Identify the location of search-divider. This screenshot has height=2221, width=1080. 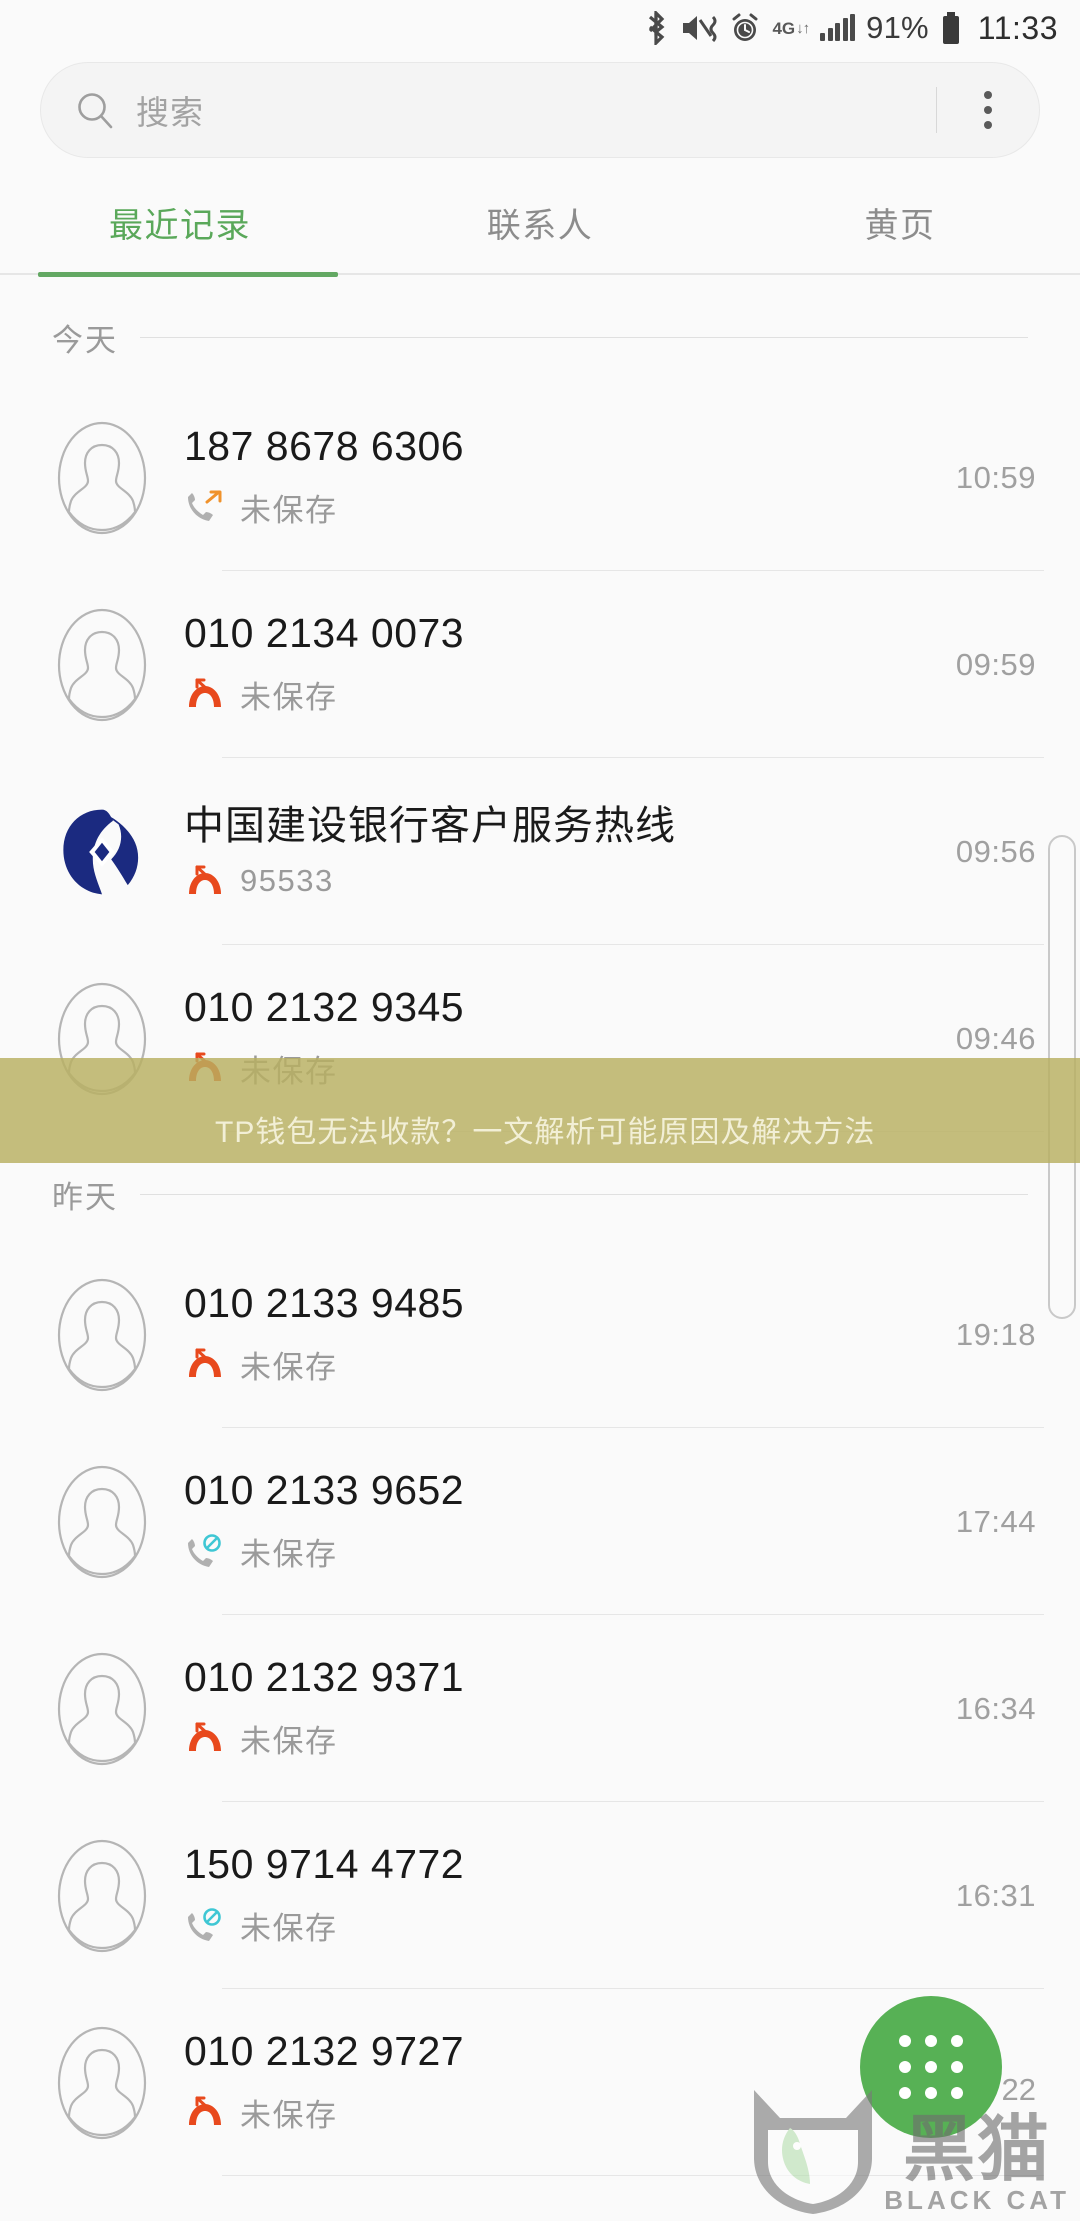
(936, 110).